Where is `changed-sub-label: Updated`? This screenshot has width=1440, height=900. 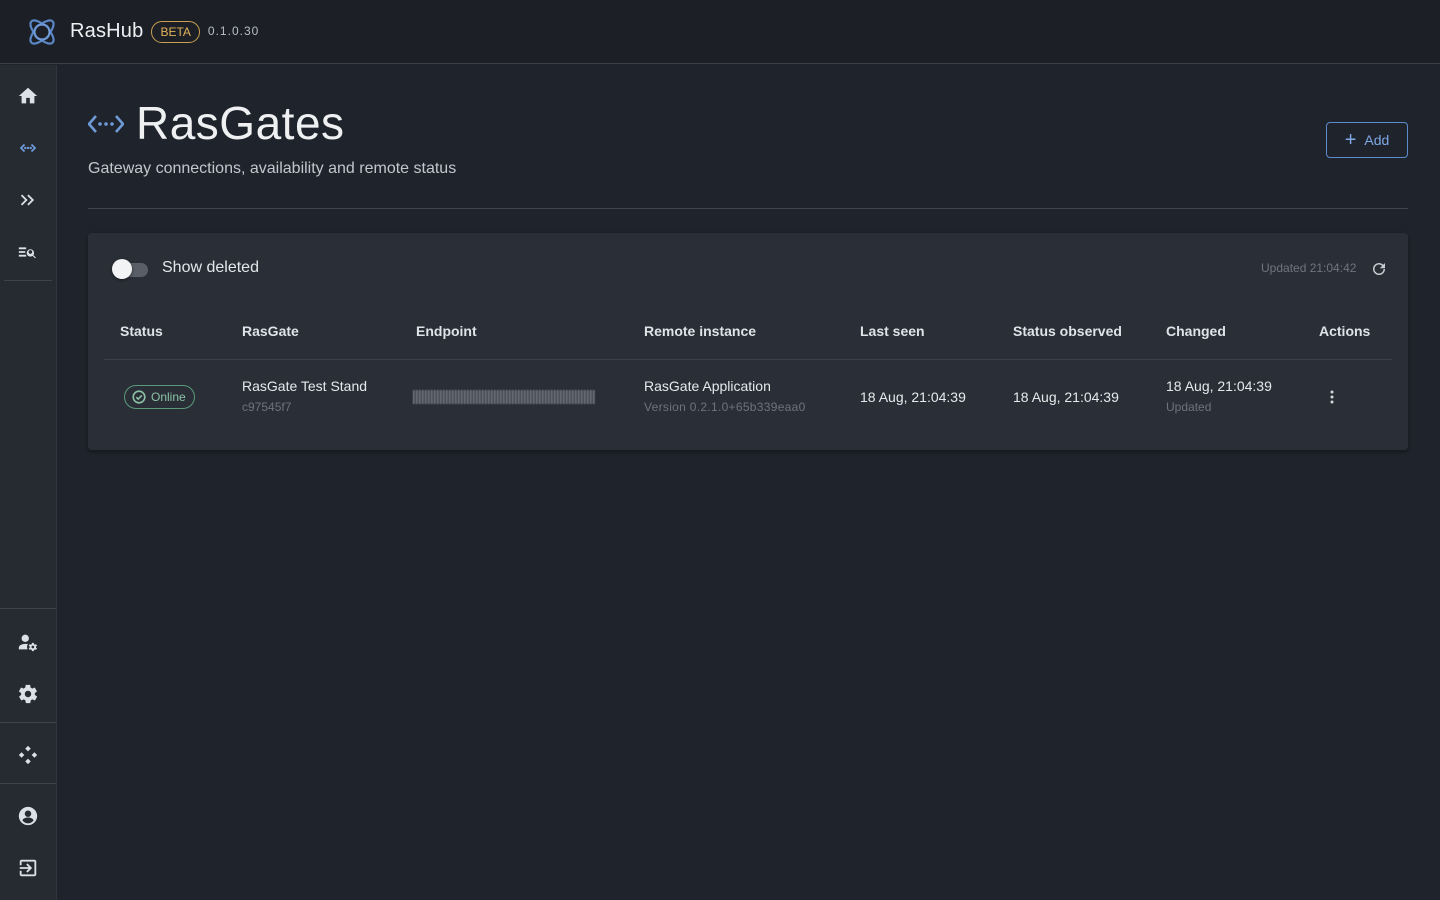 changed-sub-label: Updated is located at coordinates (1189, 407).